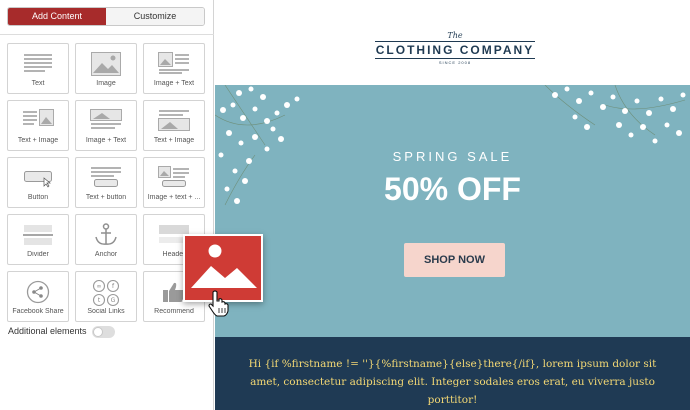 Image resolution: width=690 pixels, height=410 pixels. What do you see at coordinates (38, 63) in the screenshot?
I see `text-icon` at bounding box center [38, 63].